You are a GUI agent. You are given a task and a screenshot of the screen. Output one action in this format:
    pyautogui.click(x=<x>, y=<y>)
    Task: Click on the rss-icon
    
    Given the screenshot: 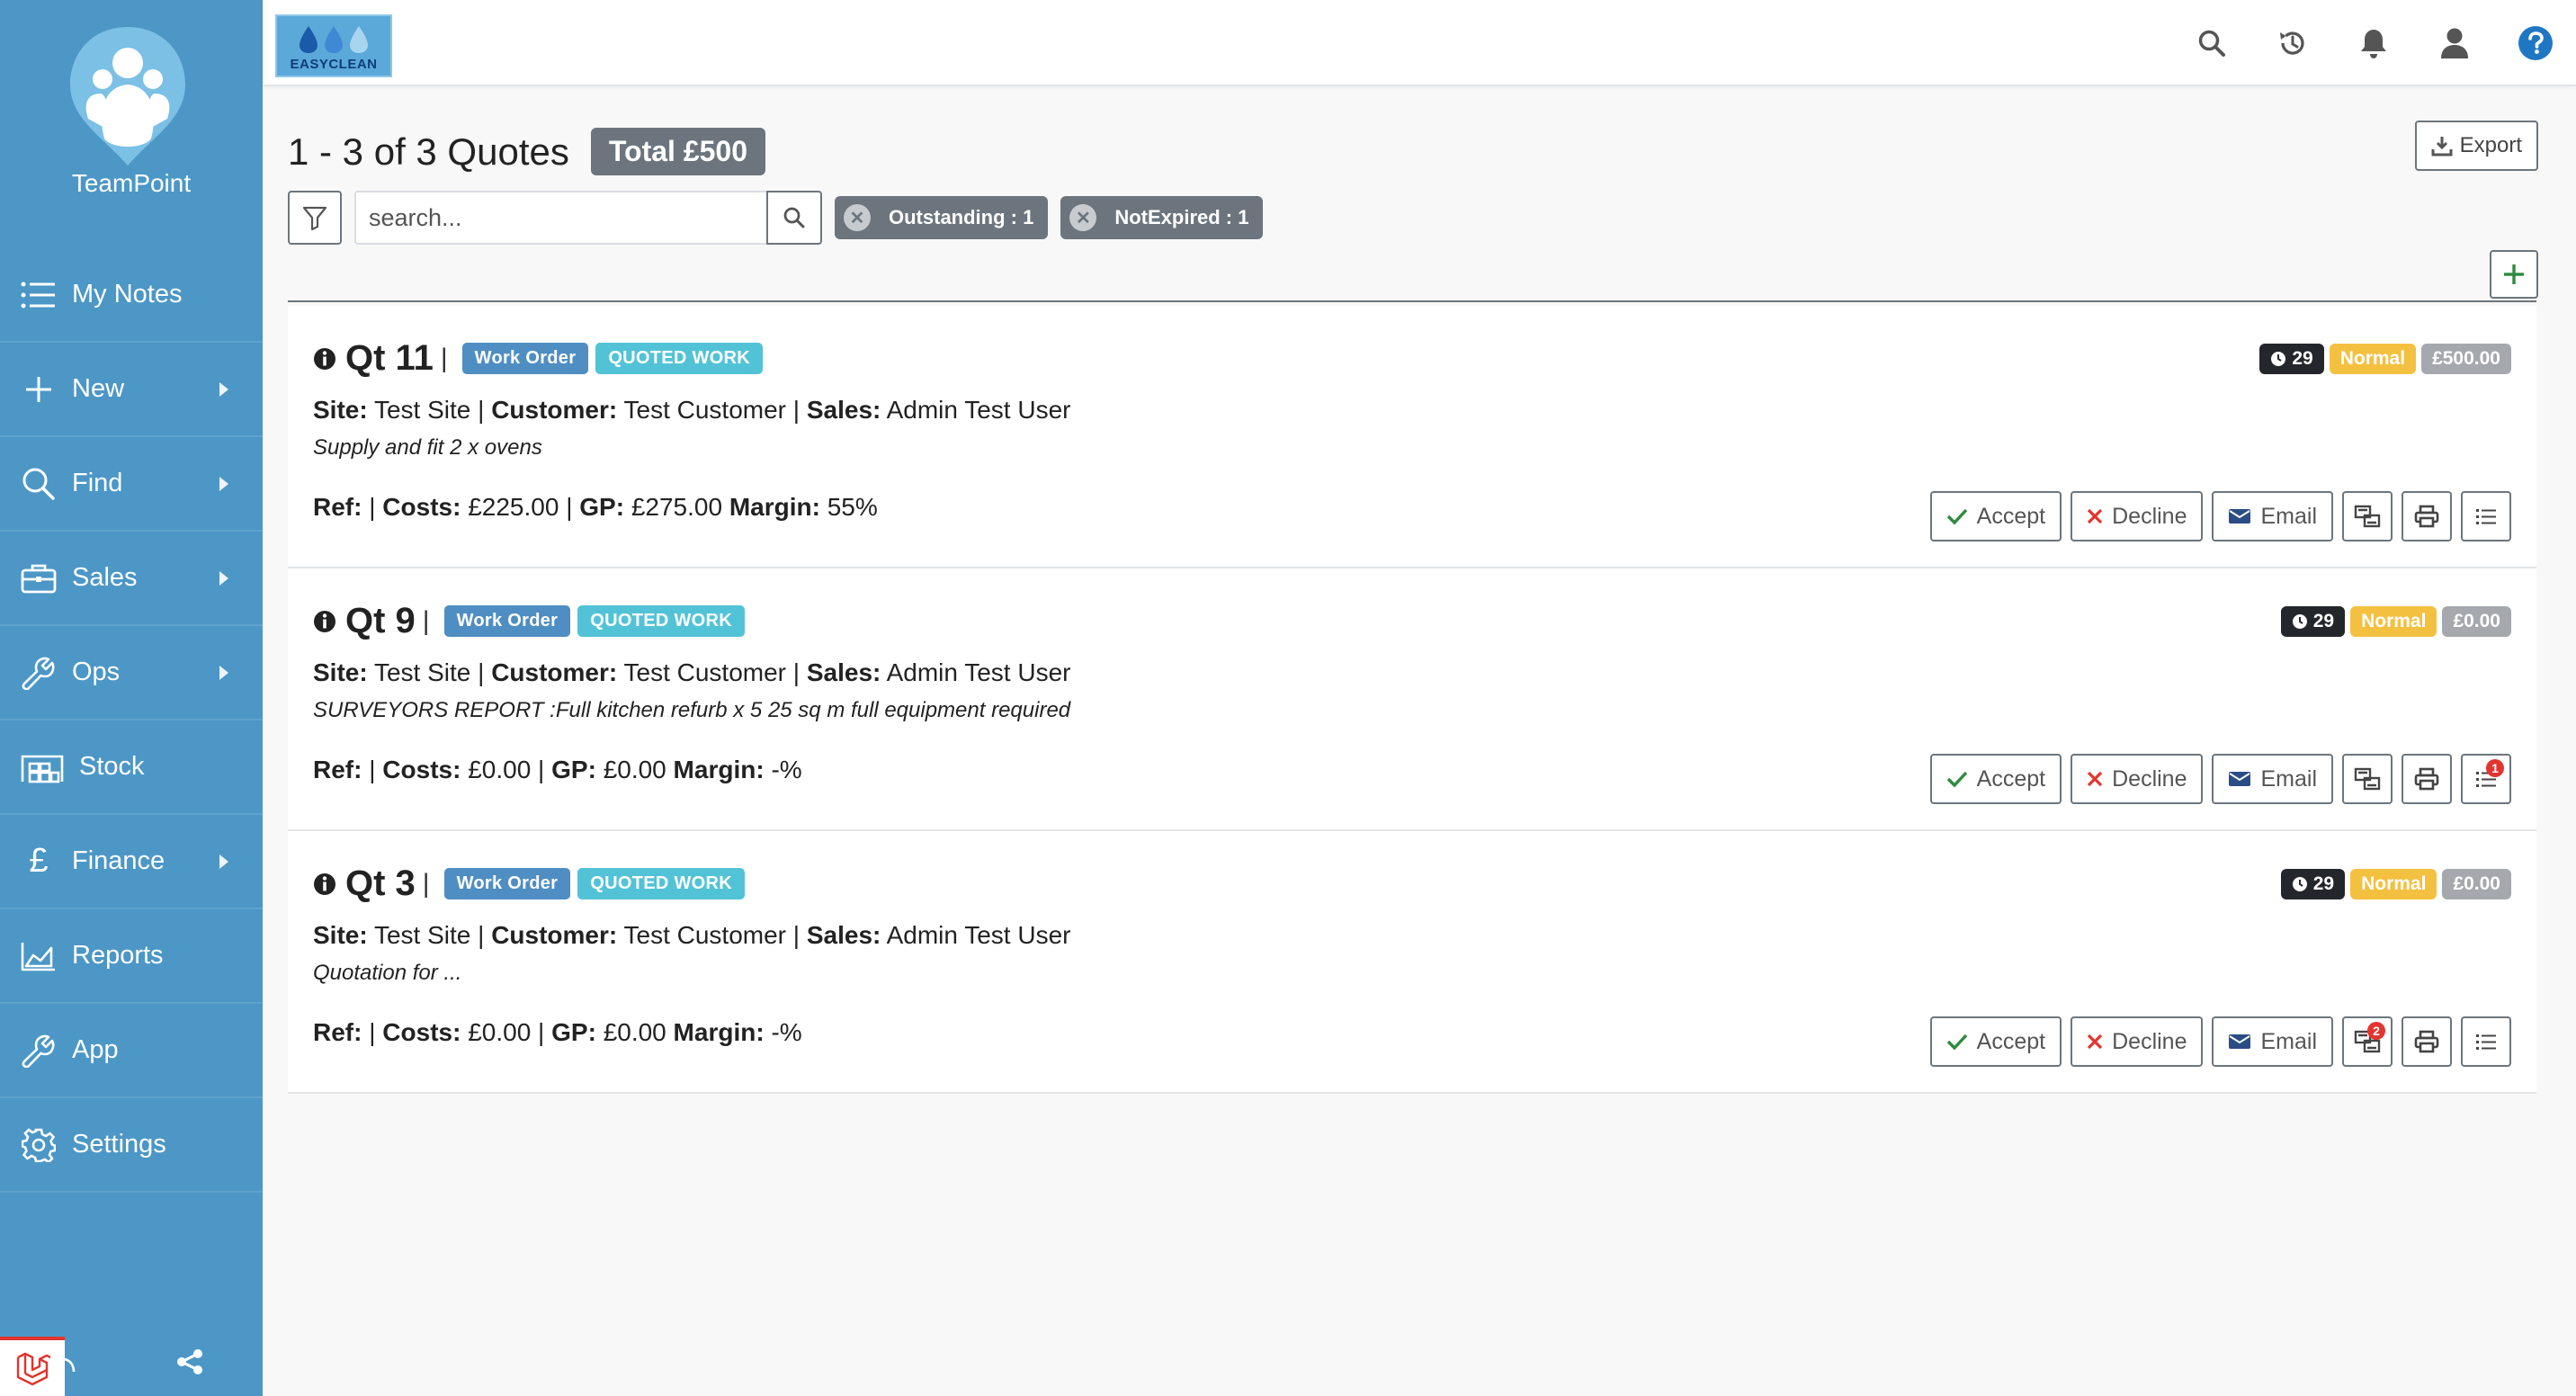 What is the action you would take?
    pyautogui.click(x=68, y=1368)
    